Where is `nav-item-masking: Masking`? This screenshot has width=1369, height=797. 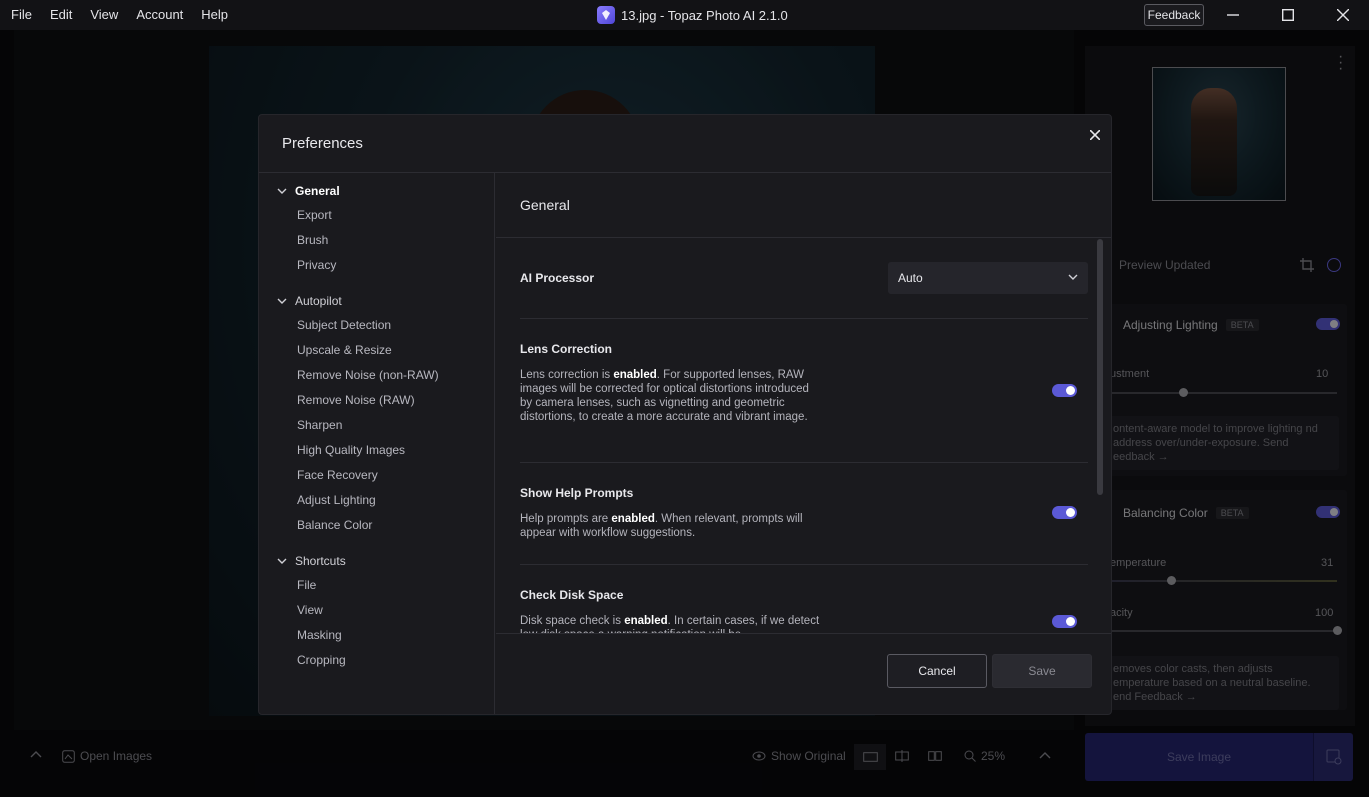
nav-item-masking: Masking is located at coordinates (319, 635).